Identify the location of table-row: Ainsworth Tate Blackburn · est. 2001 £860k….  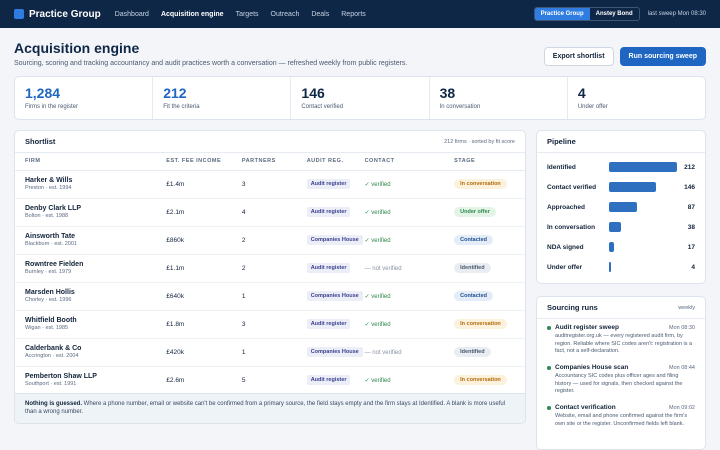
(270, 240).